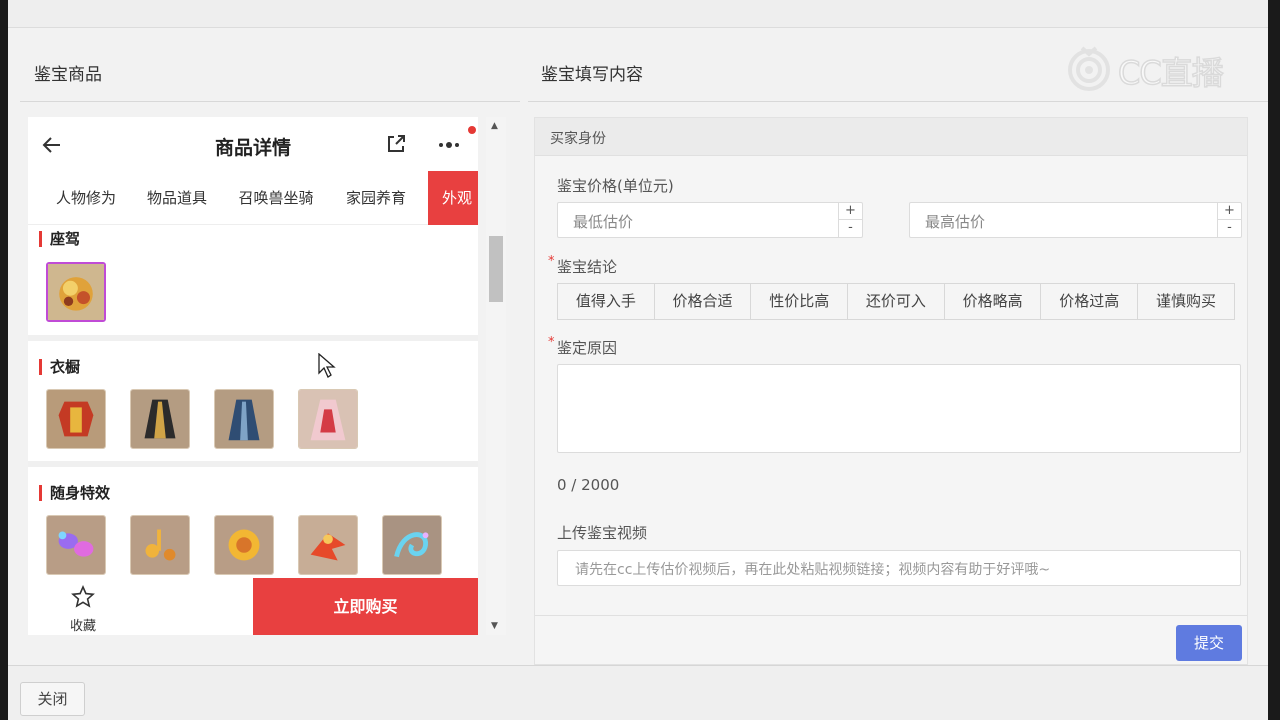 The height and width of the screenshot is (720, 1280). I want to click on tab-items: 物品道具, so click(177, 198).